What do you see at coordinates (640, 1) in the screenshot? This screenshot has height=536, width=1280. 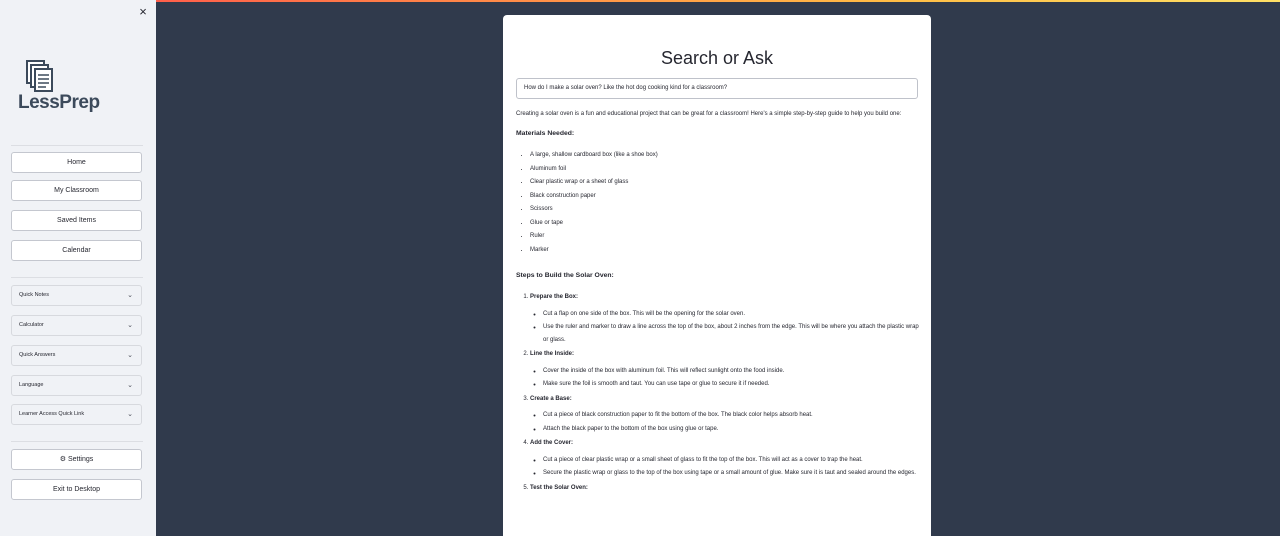 I see `top-accent-bar` at bounding box center [640, 1].